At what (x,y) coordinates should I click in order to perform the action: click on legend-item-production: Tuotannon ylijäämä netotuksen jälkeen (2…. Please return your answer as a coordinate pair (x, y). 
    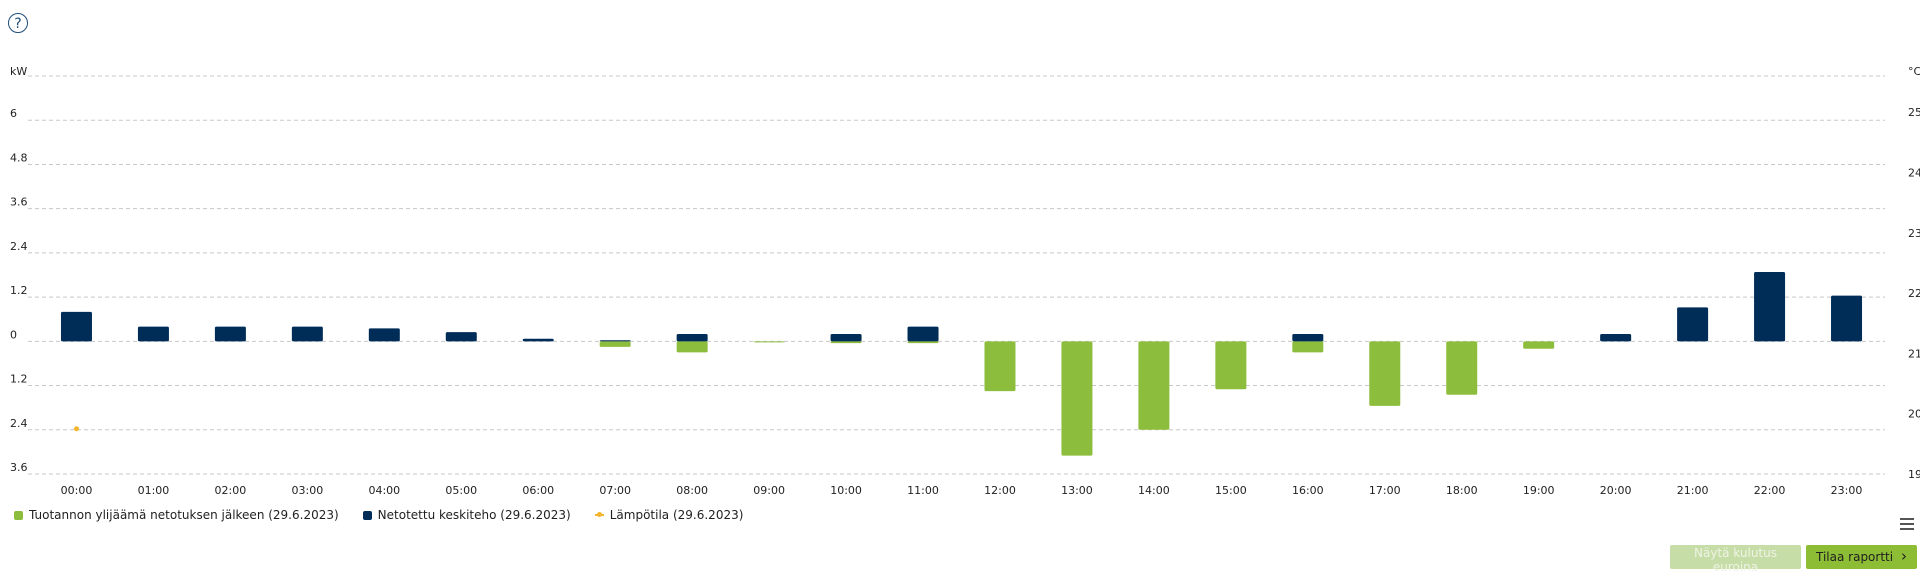
    Looking at the image, I should click on (176, 515).